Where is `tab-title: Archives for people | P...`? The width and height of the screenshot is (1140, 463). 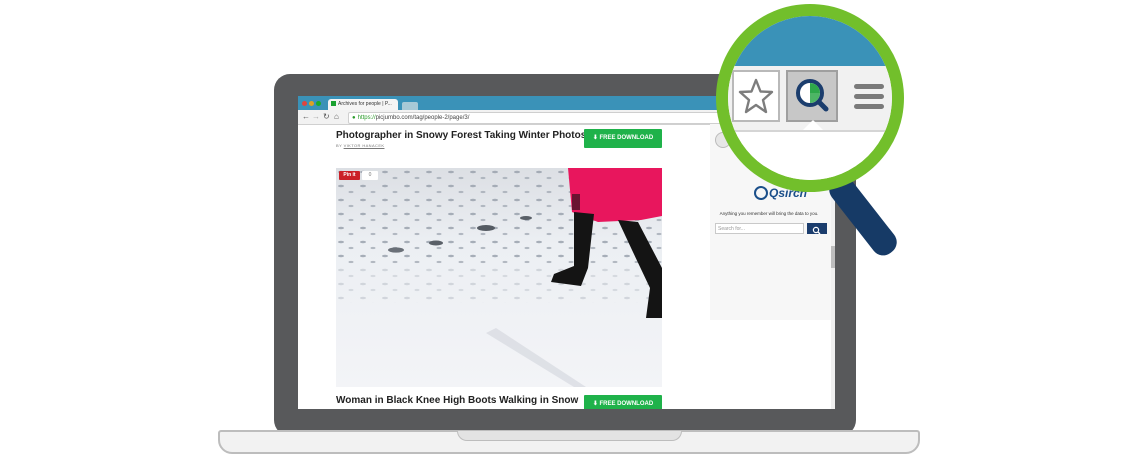
tab-title: Archives for people | P... is located at coordinates (365, 104).